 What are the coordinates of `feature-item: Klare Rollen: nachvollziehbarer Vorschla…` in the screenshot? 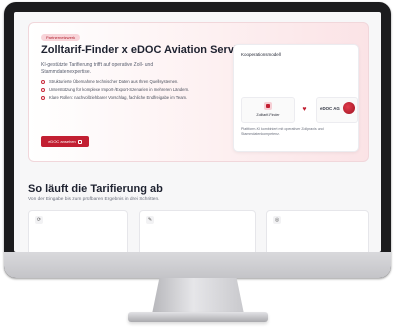 It's located at (125, 98).